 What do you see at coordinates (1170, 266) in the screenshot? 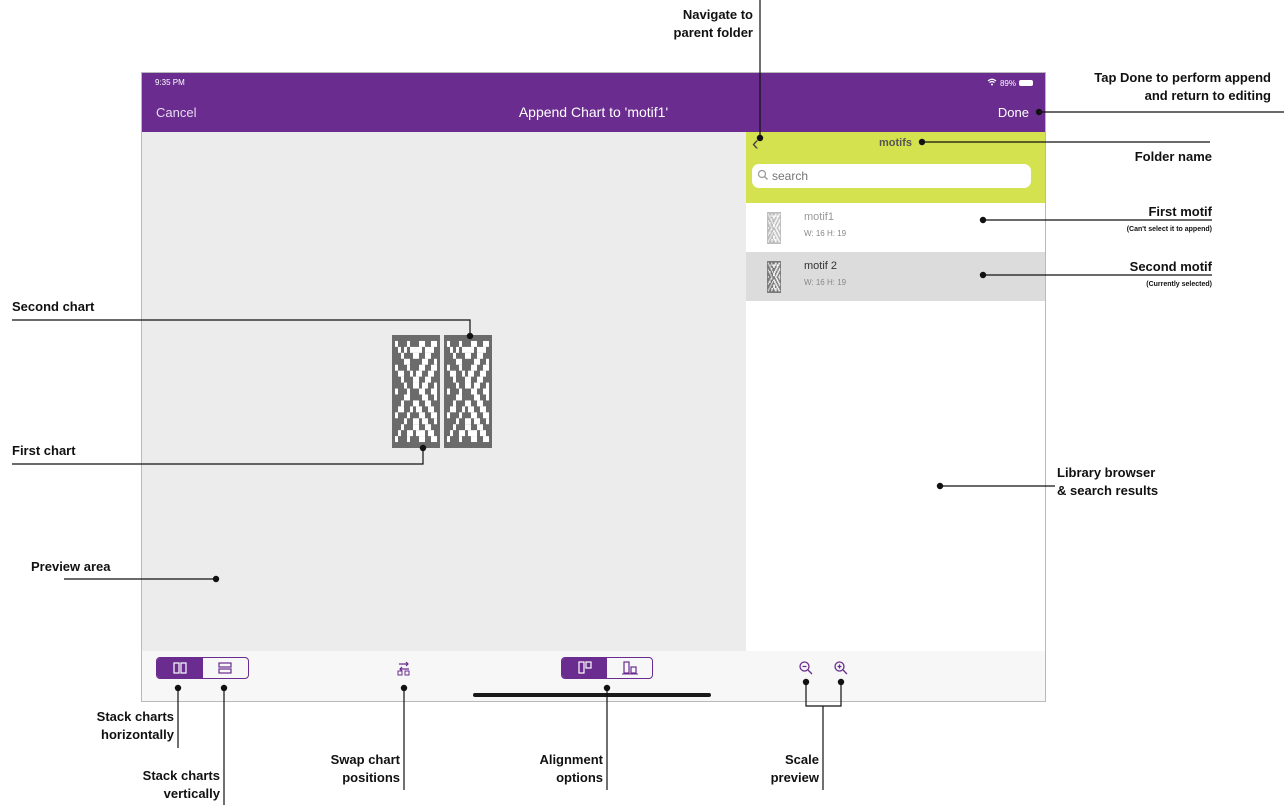
I see `annotation-second-motif: Second motif` at bounding box center [1170, 266].